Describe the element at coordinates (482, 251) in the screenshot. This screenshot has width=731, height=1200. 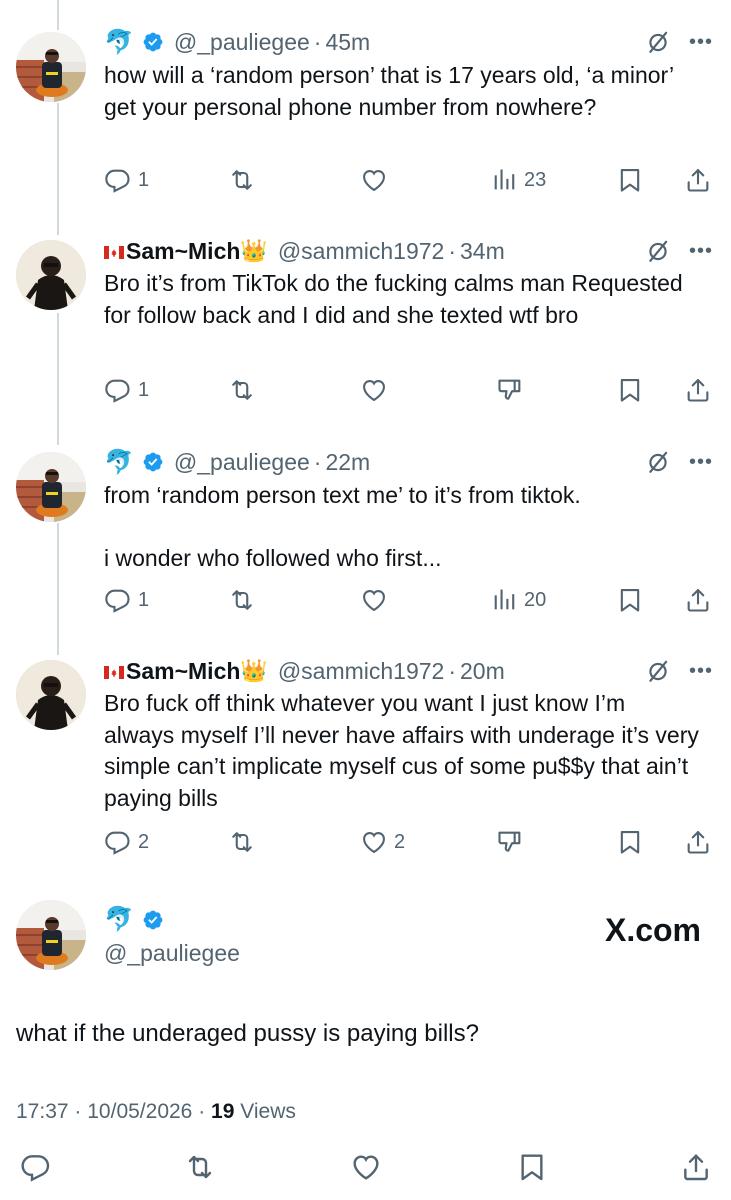
I see `tweet-time: 34m` at that location.